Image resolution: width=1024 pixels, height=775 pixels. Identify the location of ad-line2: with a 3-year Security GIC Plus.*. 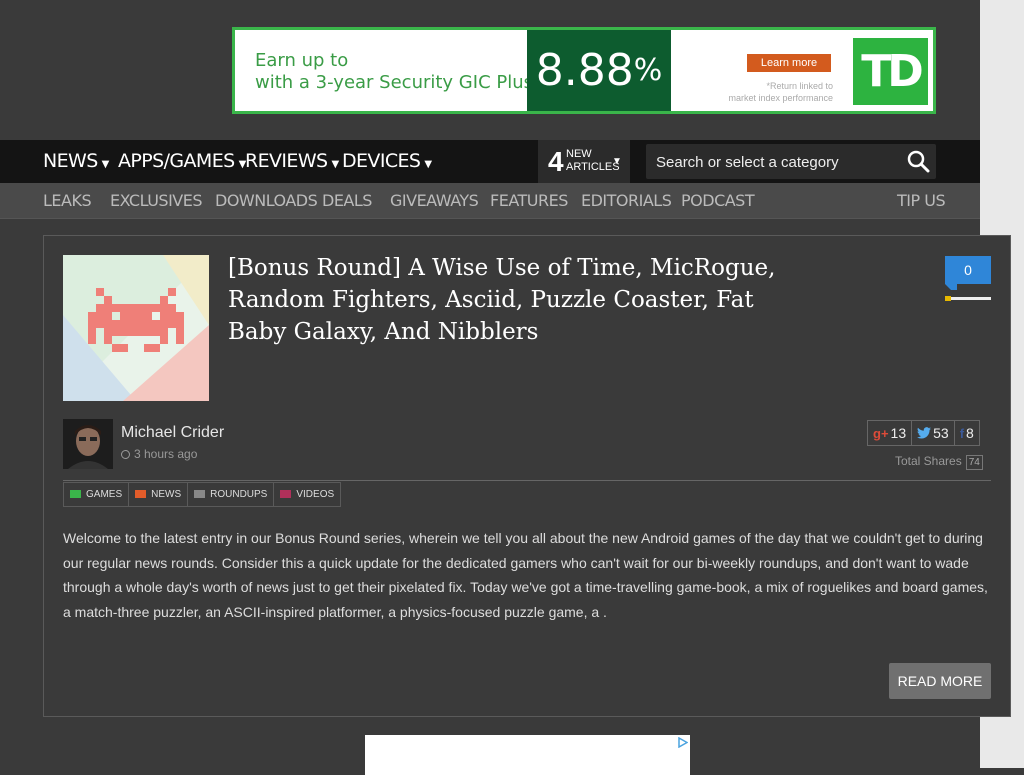
(401, 82).